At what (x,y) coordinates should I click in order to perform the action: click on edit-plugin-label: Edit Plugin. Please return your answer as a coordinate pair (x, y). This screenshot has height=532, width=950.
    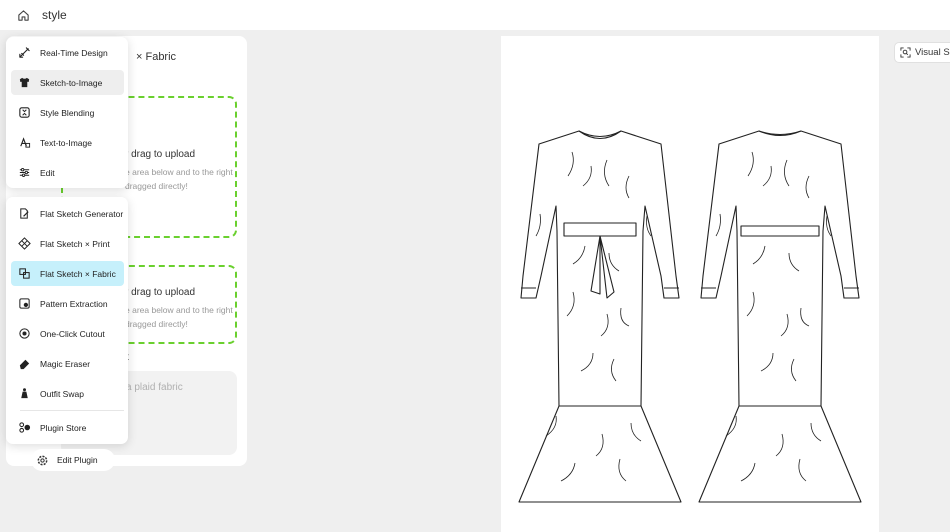
    Looking at the image, I should click on (77, 460).